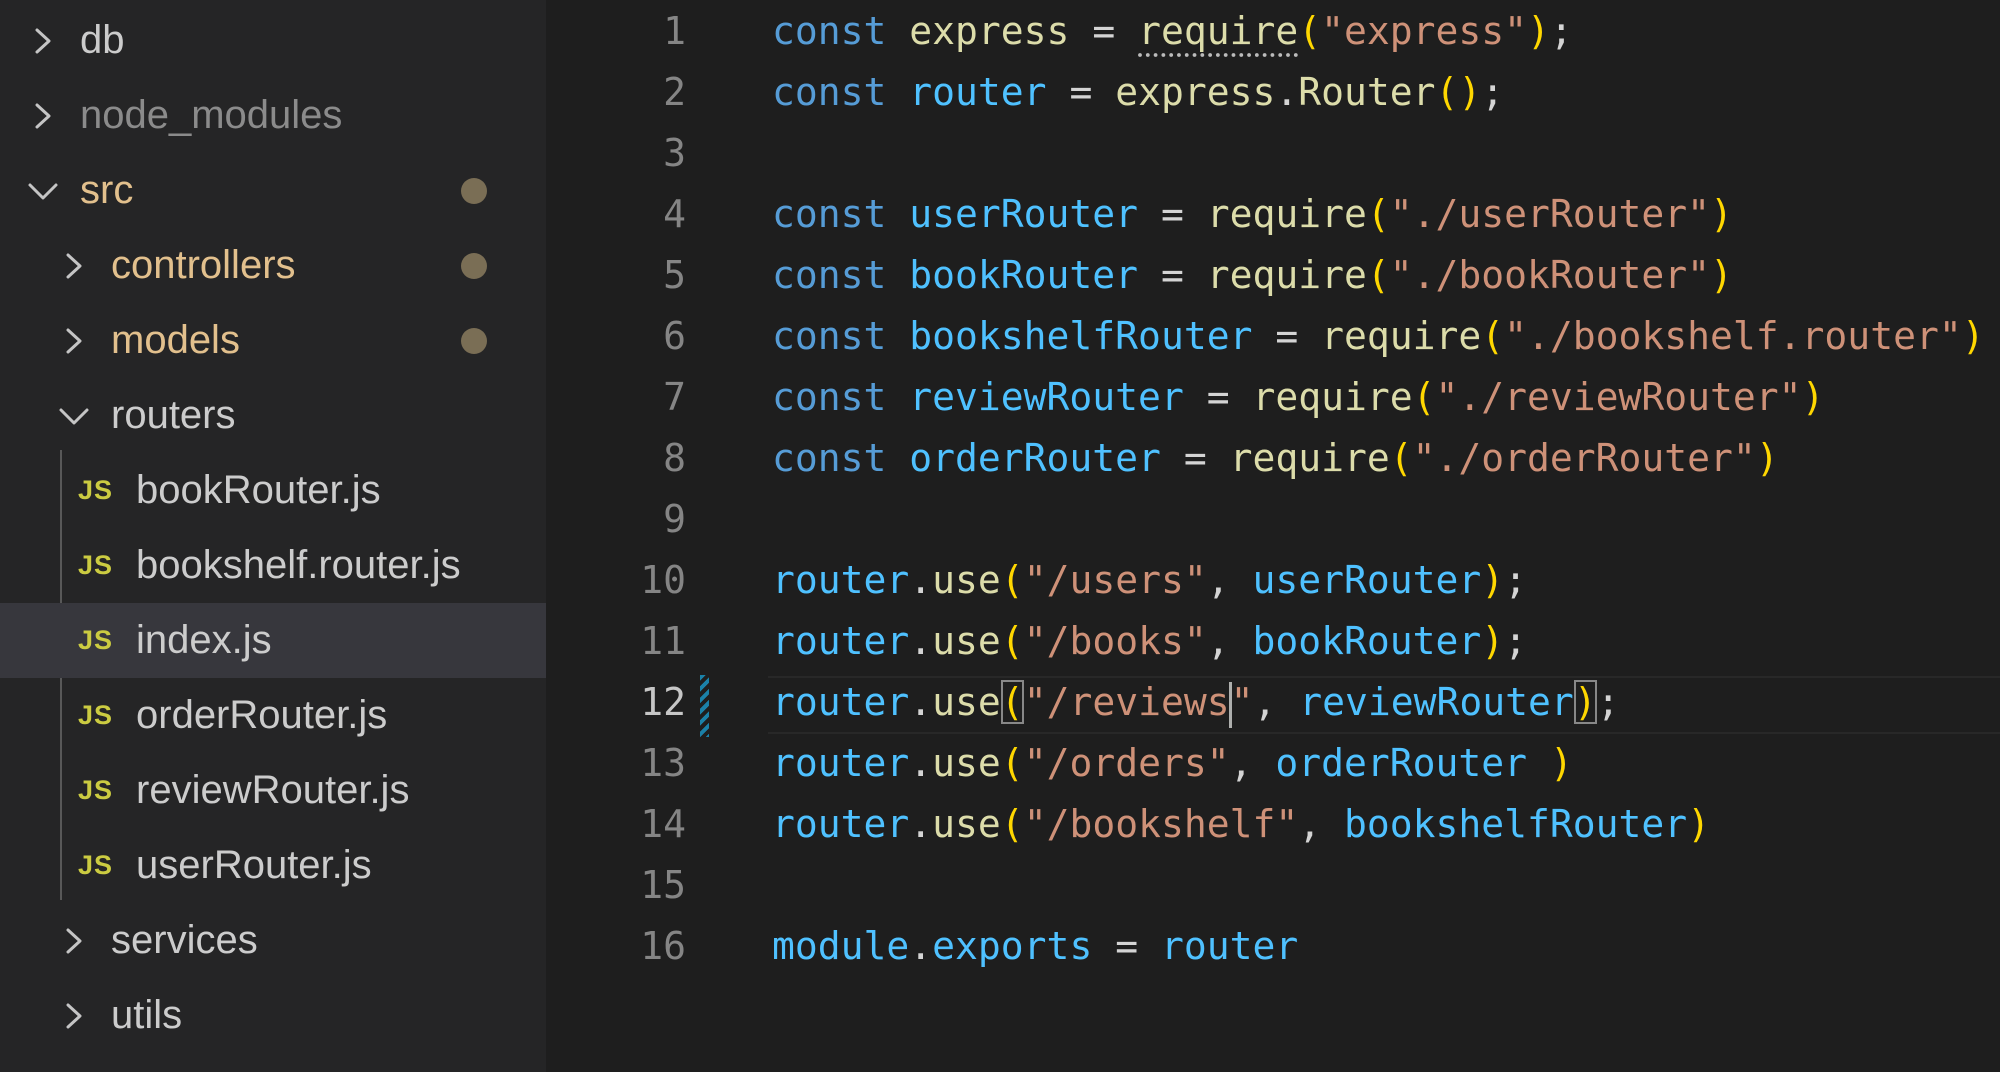 This screenshot has width=2000, height=1072. What do you see at coordinates (273, 865) in the screenshot?
I see `tree-file-userrouter: JS userRouter.js` at bounding box center [273, 865].